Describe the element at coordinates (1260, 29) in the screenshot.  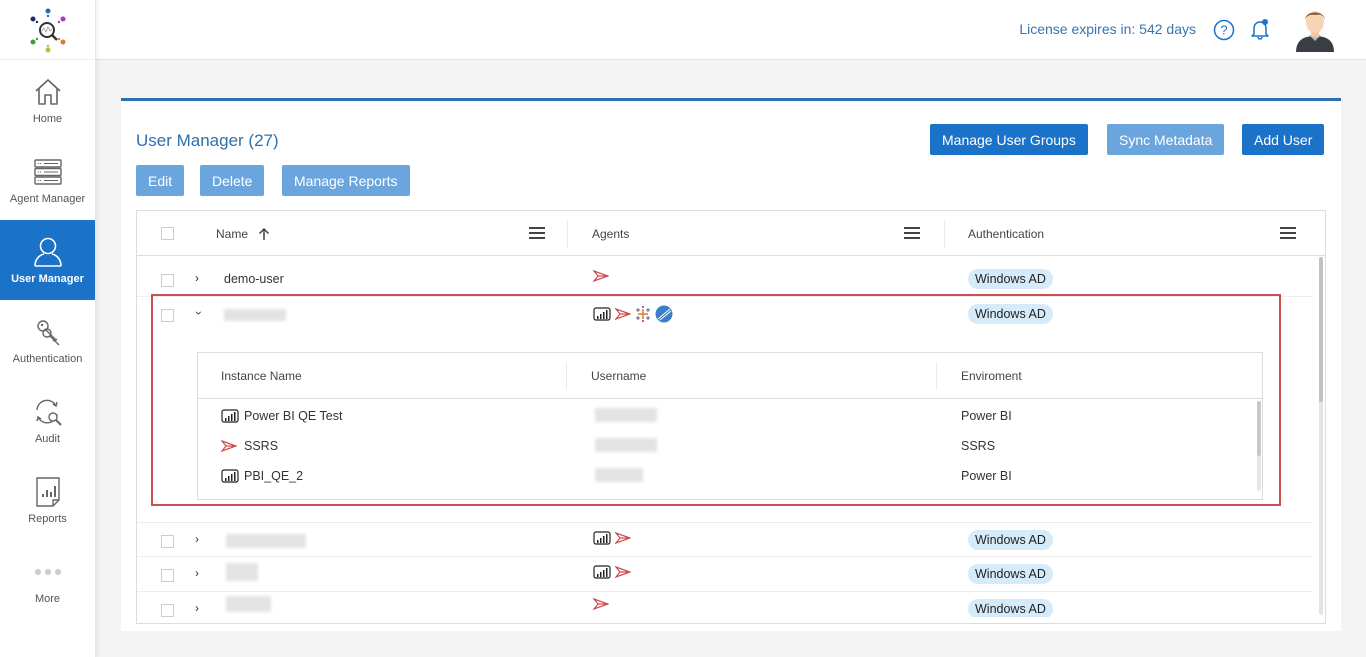
I see `bell-icon` at that location.